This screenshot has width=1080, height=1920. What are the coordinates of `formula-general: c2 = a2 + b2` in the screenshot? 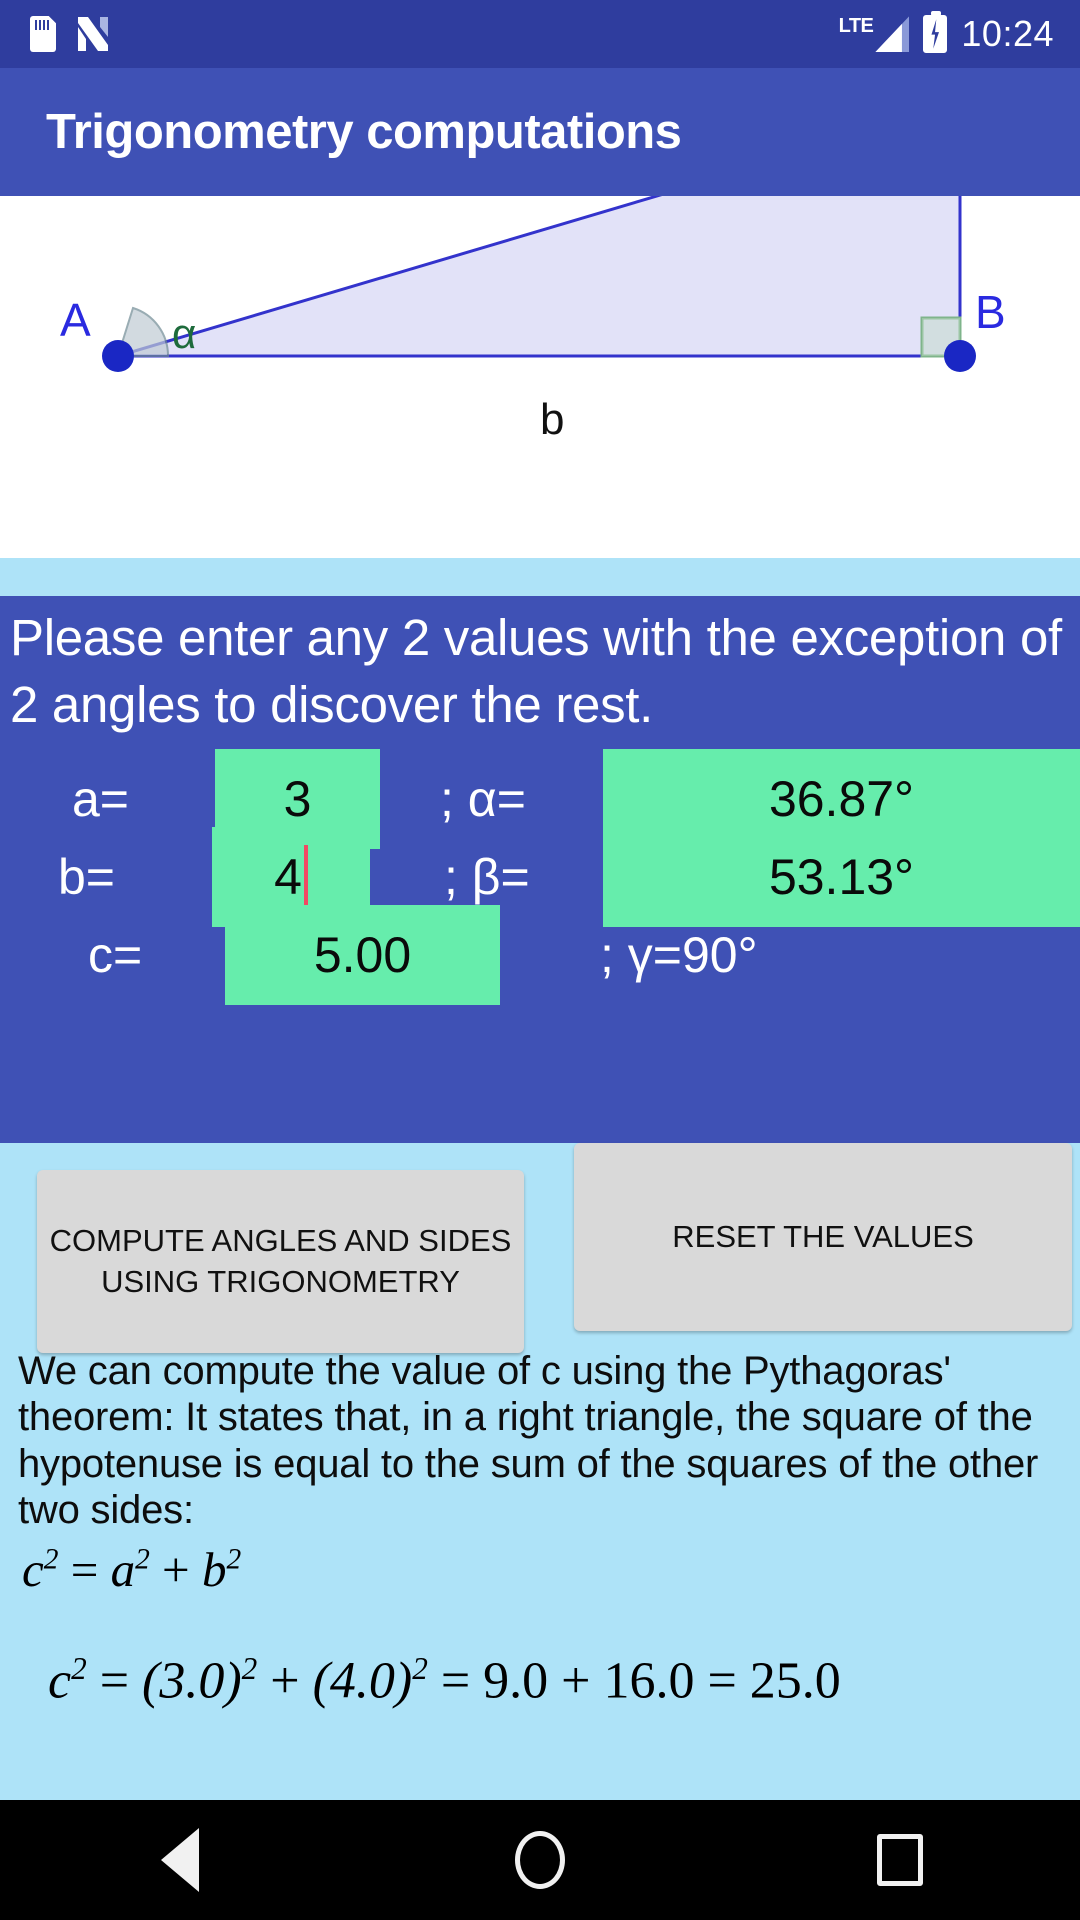 It's located at (132, 1569).